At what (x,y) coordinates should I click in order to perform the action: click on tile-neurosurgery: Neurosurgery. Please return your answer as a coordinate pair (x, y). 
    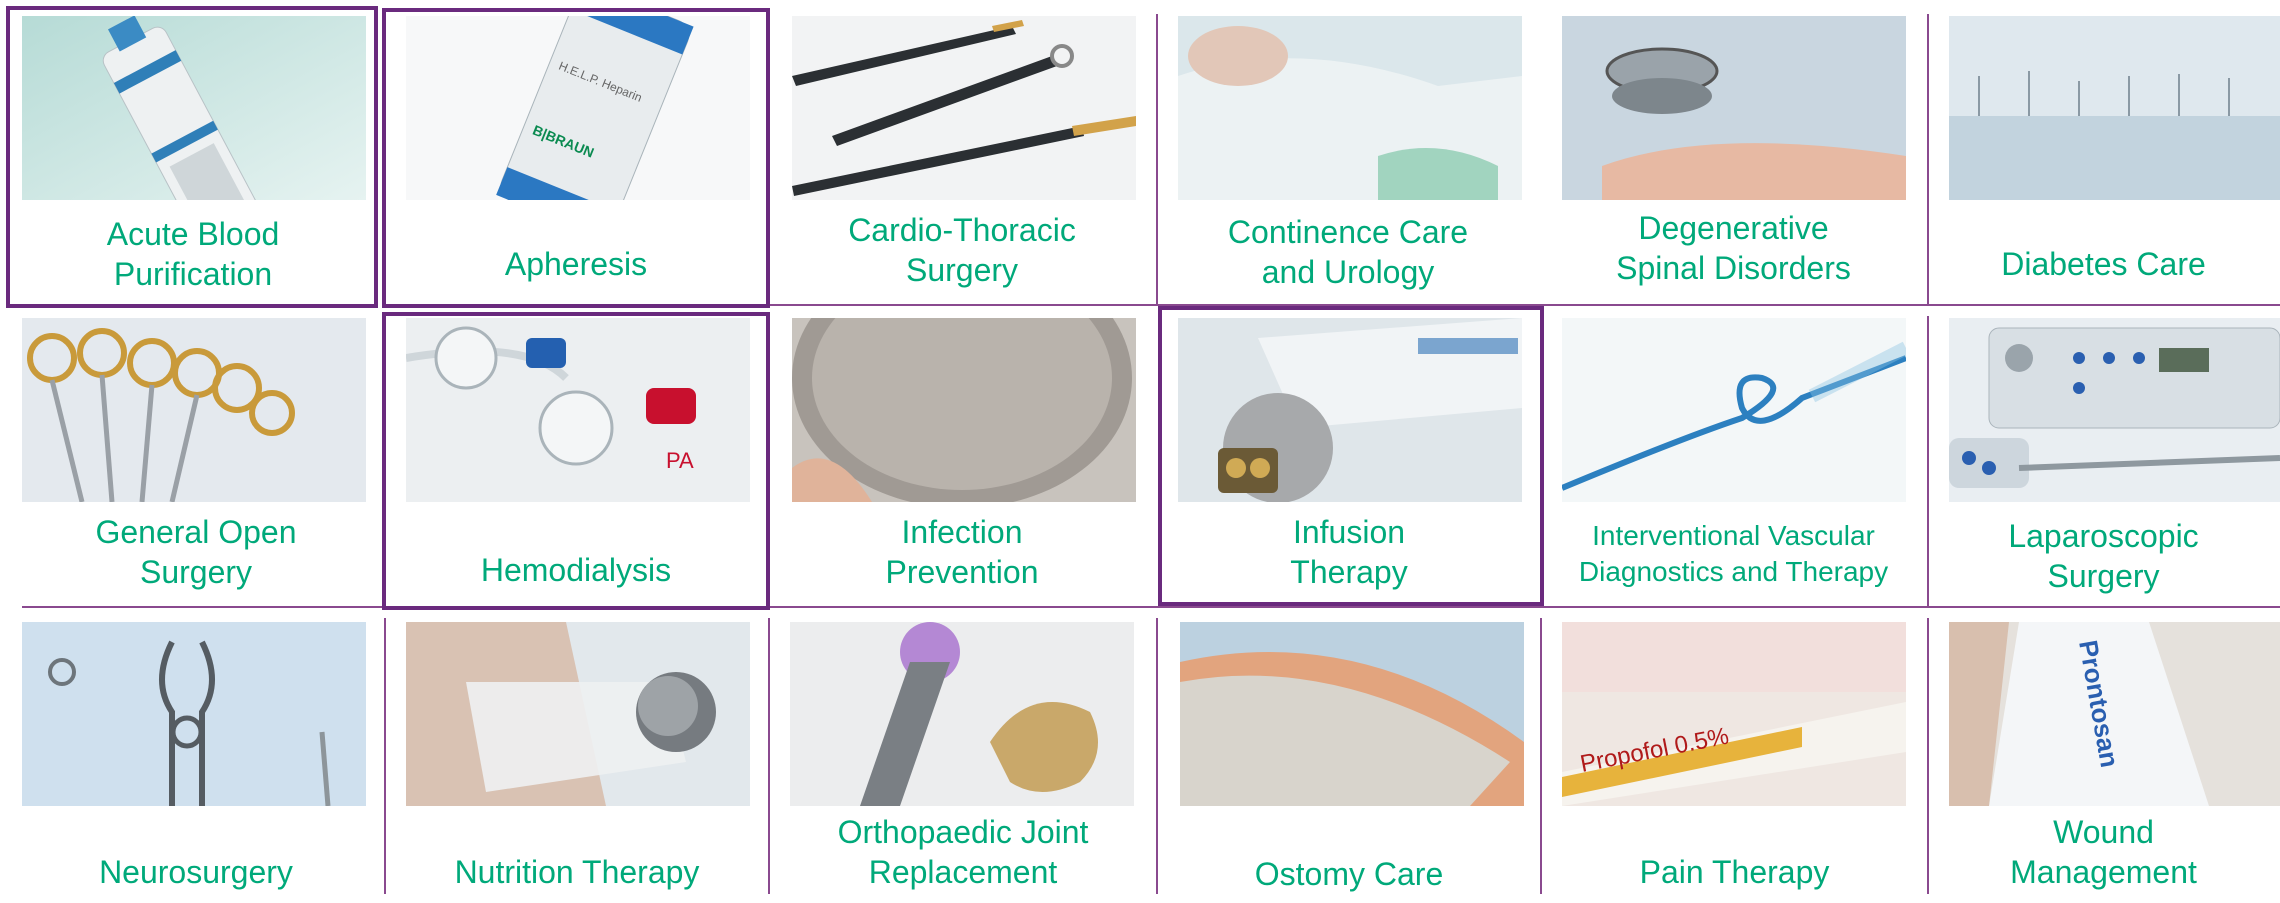
    Looking at the image, I should click on (196, 757).